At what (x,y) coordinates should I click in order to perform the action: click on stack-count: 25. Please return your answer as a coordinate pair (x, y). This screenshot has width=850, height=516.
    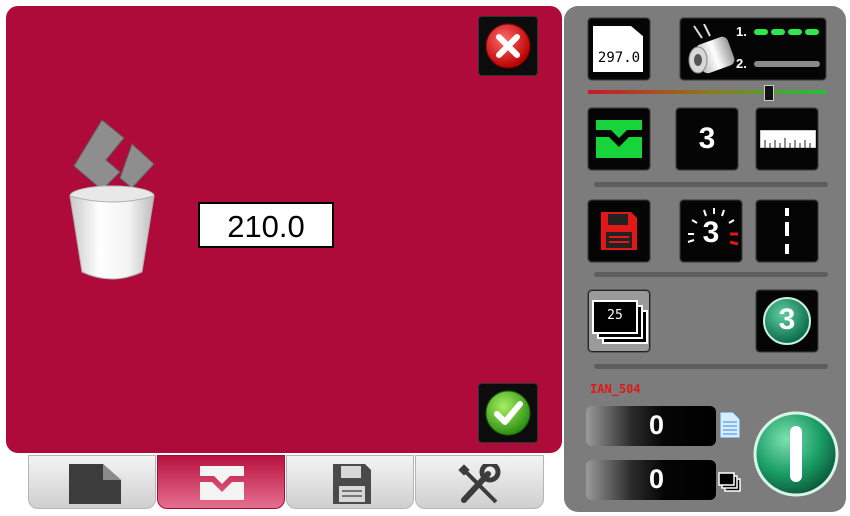
    Looking at the image, I should click on (615, 315).